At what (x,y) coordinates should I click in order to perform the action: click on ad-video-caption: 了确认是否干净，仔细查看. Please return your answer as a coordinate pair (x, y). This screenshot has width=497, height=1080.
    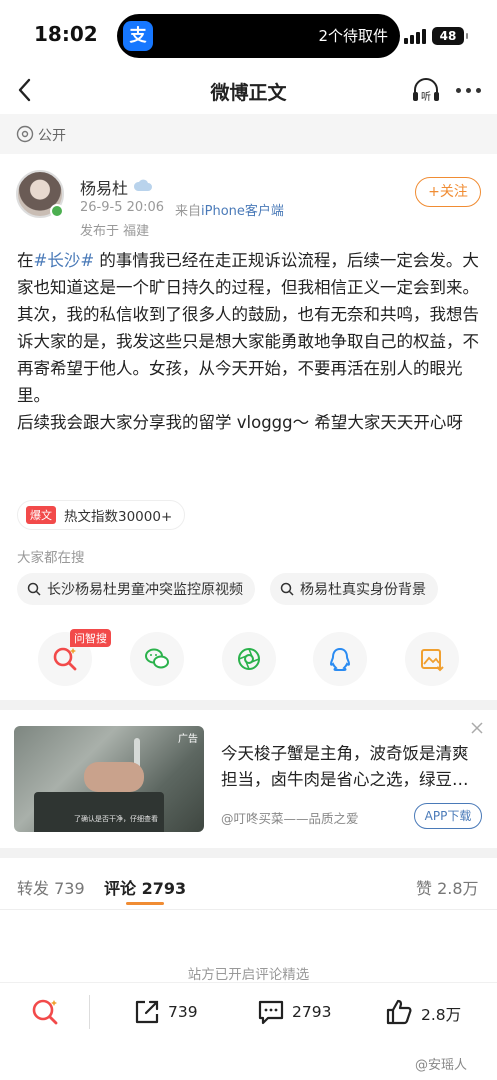
    Looking at the image, I should click on (116, 819).